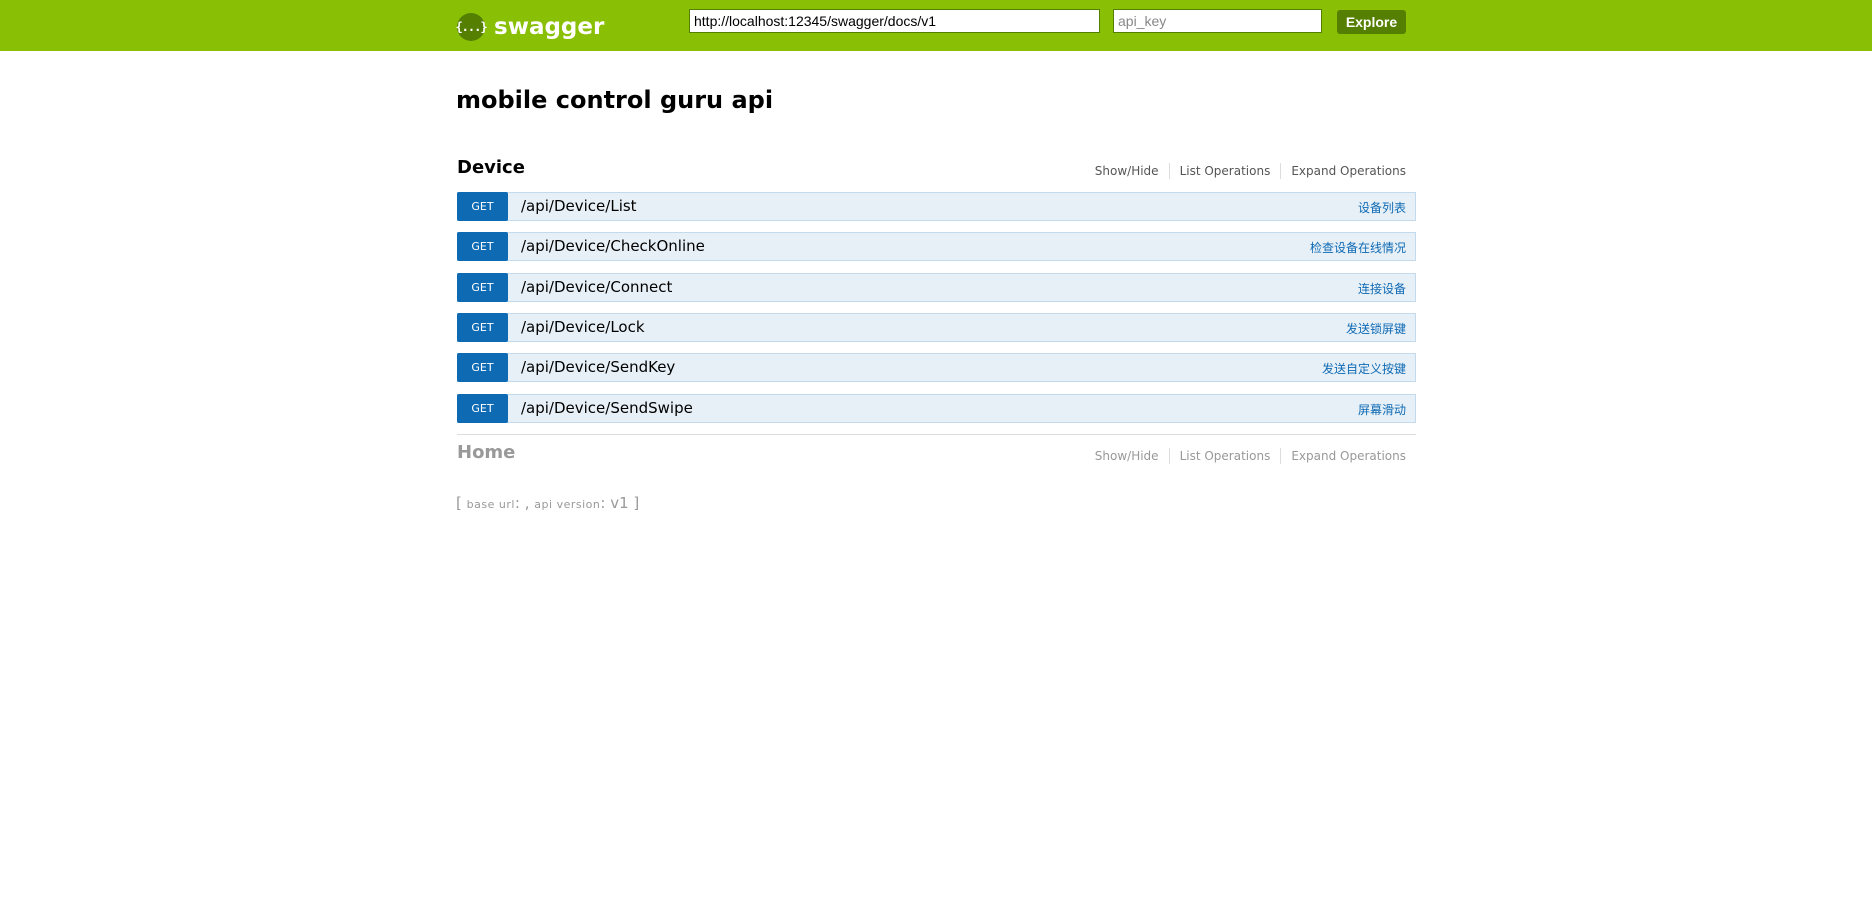  What do you see at coordinates (567, 504) in the screenshot?
I see `api-version-label: api version` at bounding box center [567, 504].